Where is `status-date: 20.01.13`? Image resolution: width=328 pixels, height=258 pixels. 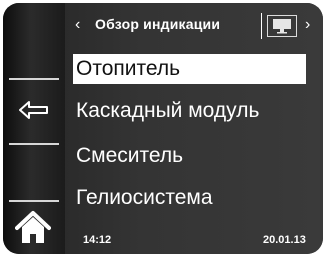 status-date: 20.01.13 is located at coordinates (284, 240).